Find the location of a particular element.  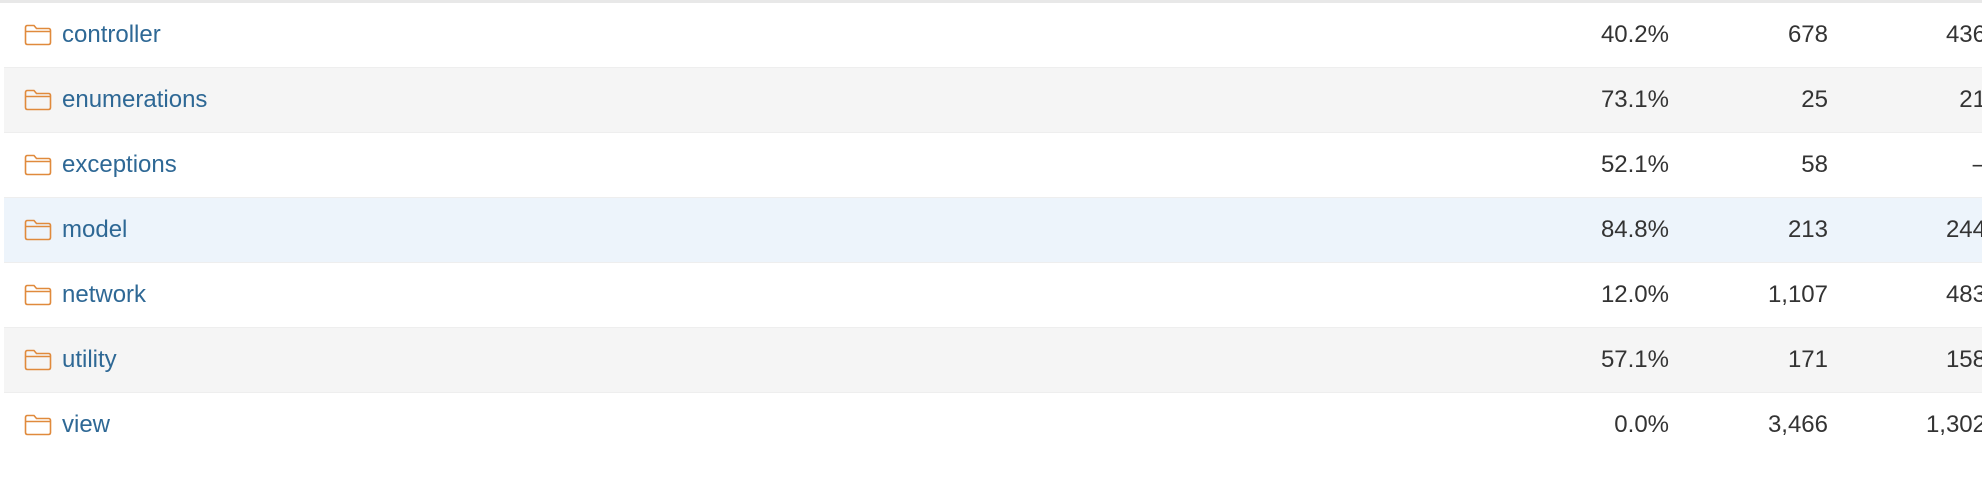

name-cell: utility is located at coordinates (70, 360).